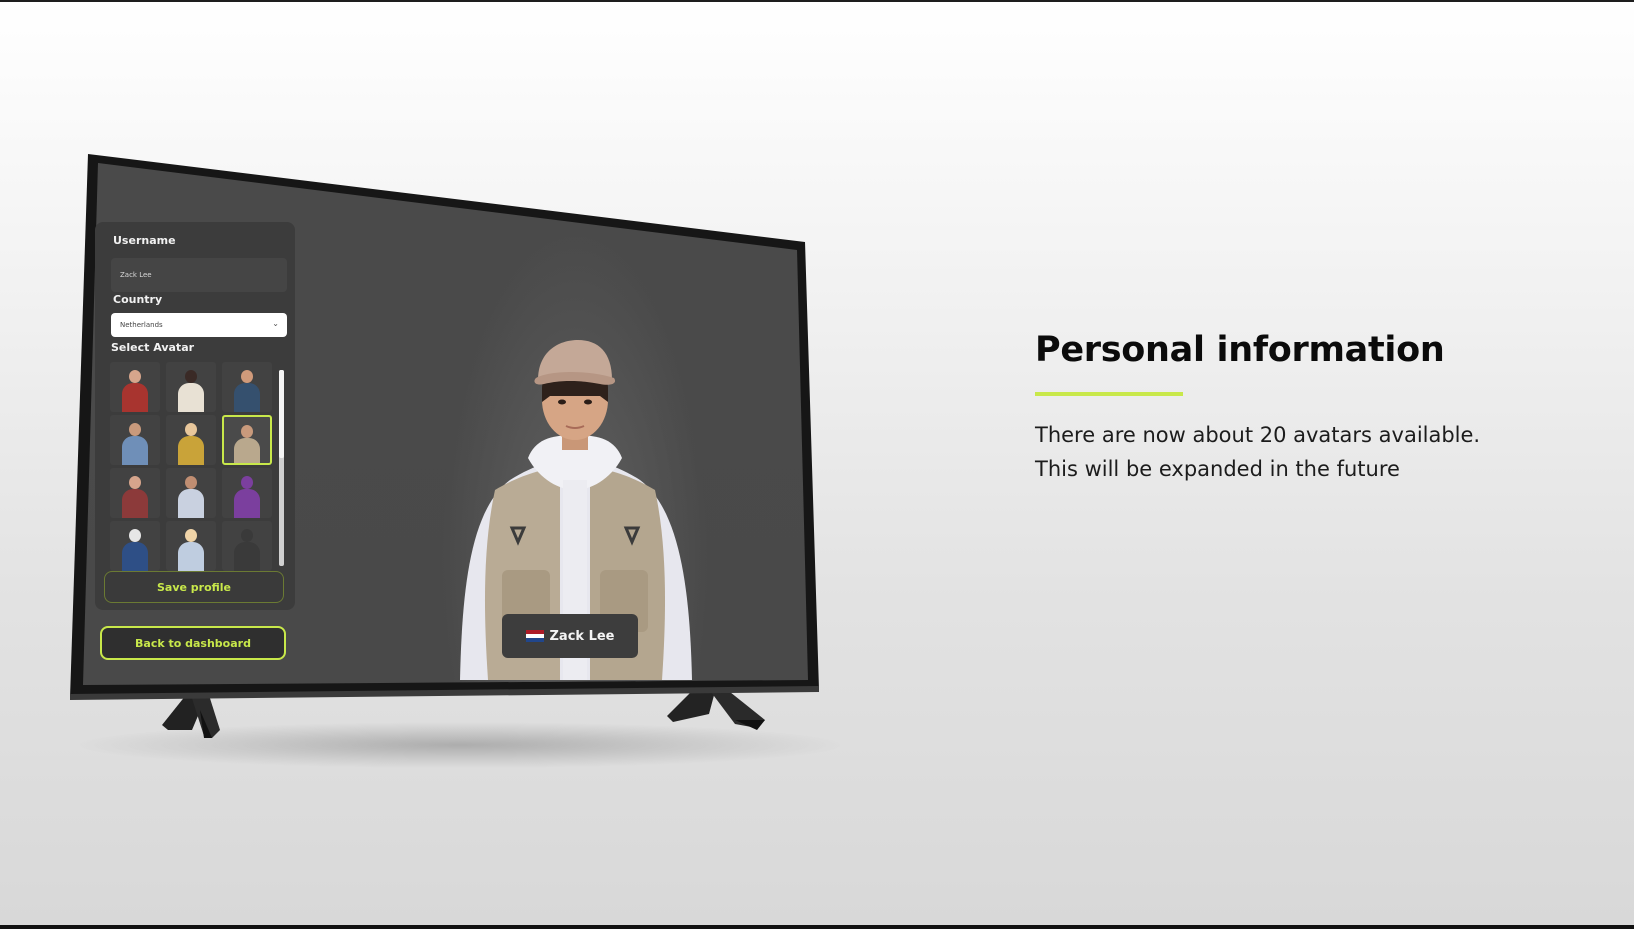 The image size is (1634, 929). I want to click on top-border, so click(817, 1).